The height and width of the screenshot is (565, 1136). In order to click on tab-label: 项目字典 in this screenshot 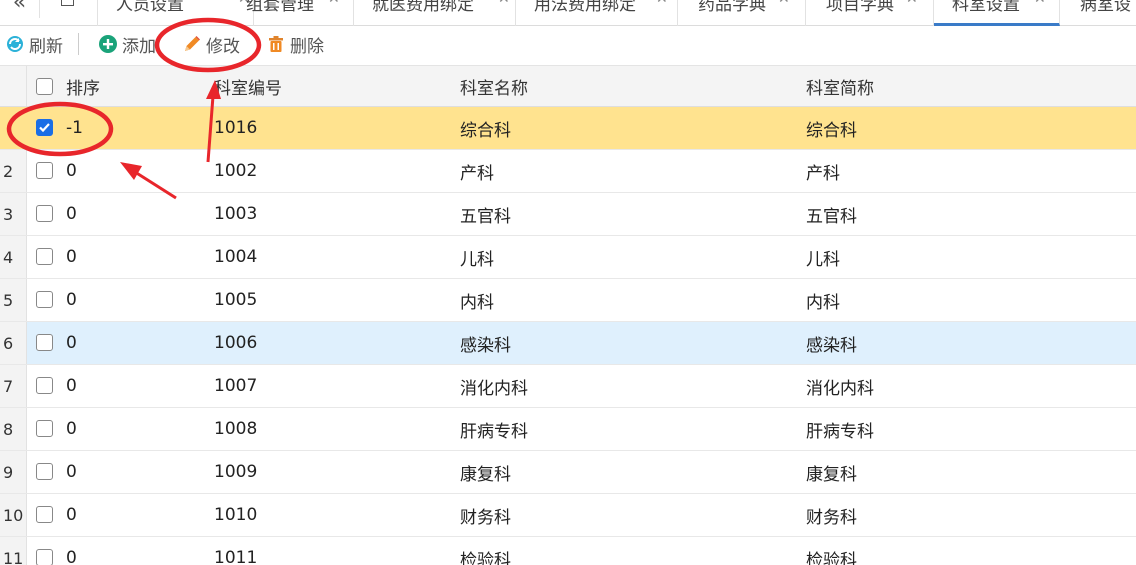, I will do `click(860, 7)`.